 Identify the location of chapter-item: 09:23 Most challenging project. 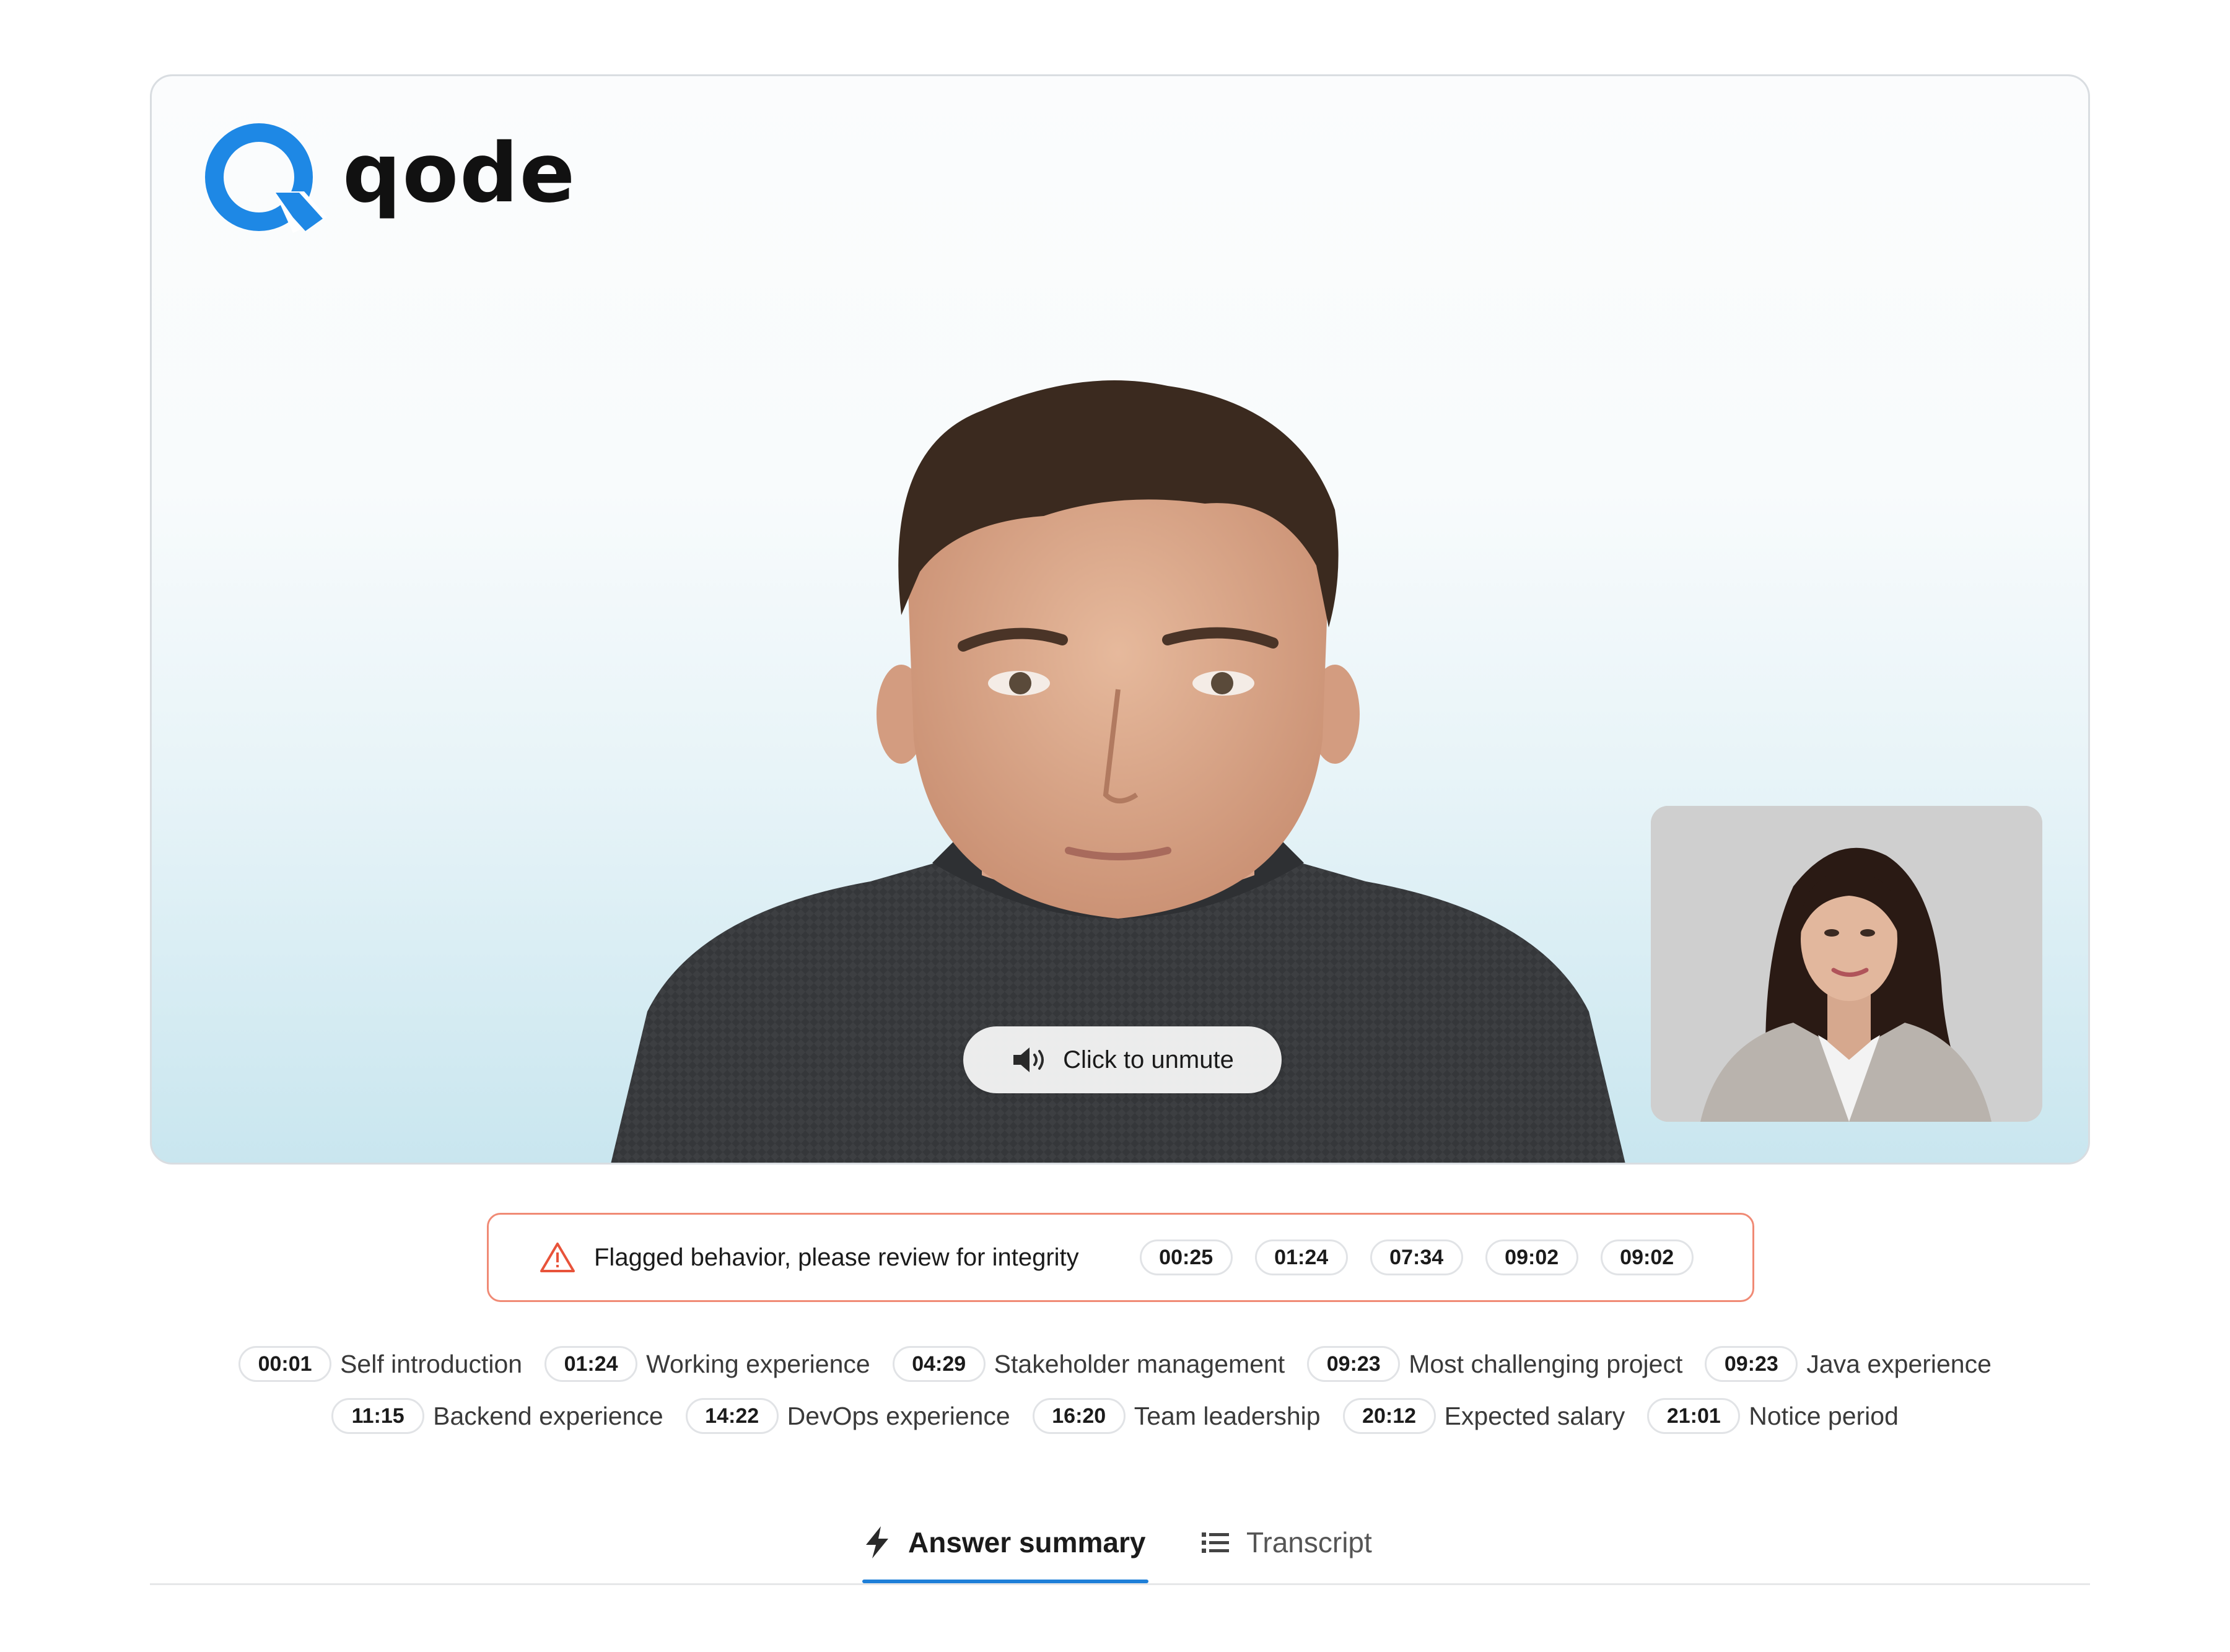
(1494, 1364).